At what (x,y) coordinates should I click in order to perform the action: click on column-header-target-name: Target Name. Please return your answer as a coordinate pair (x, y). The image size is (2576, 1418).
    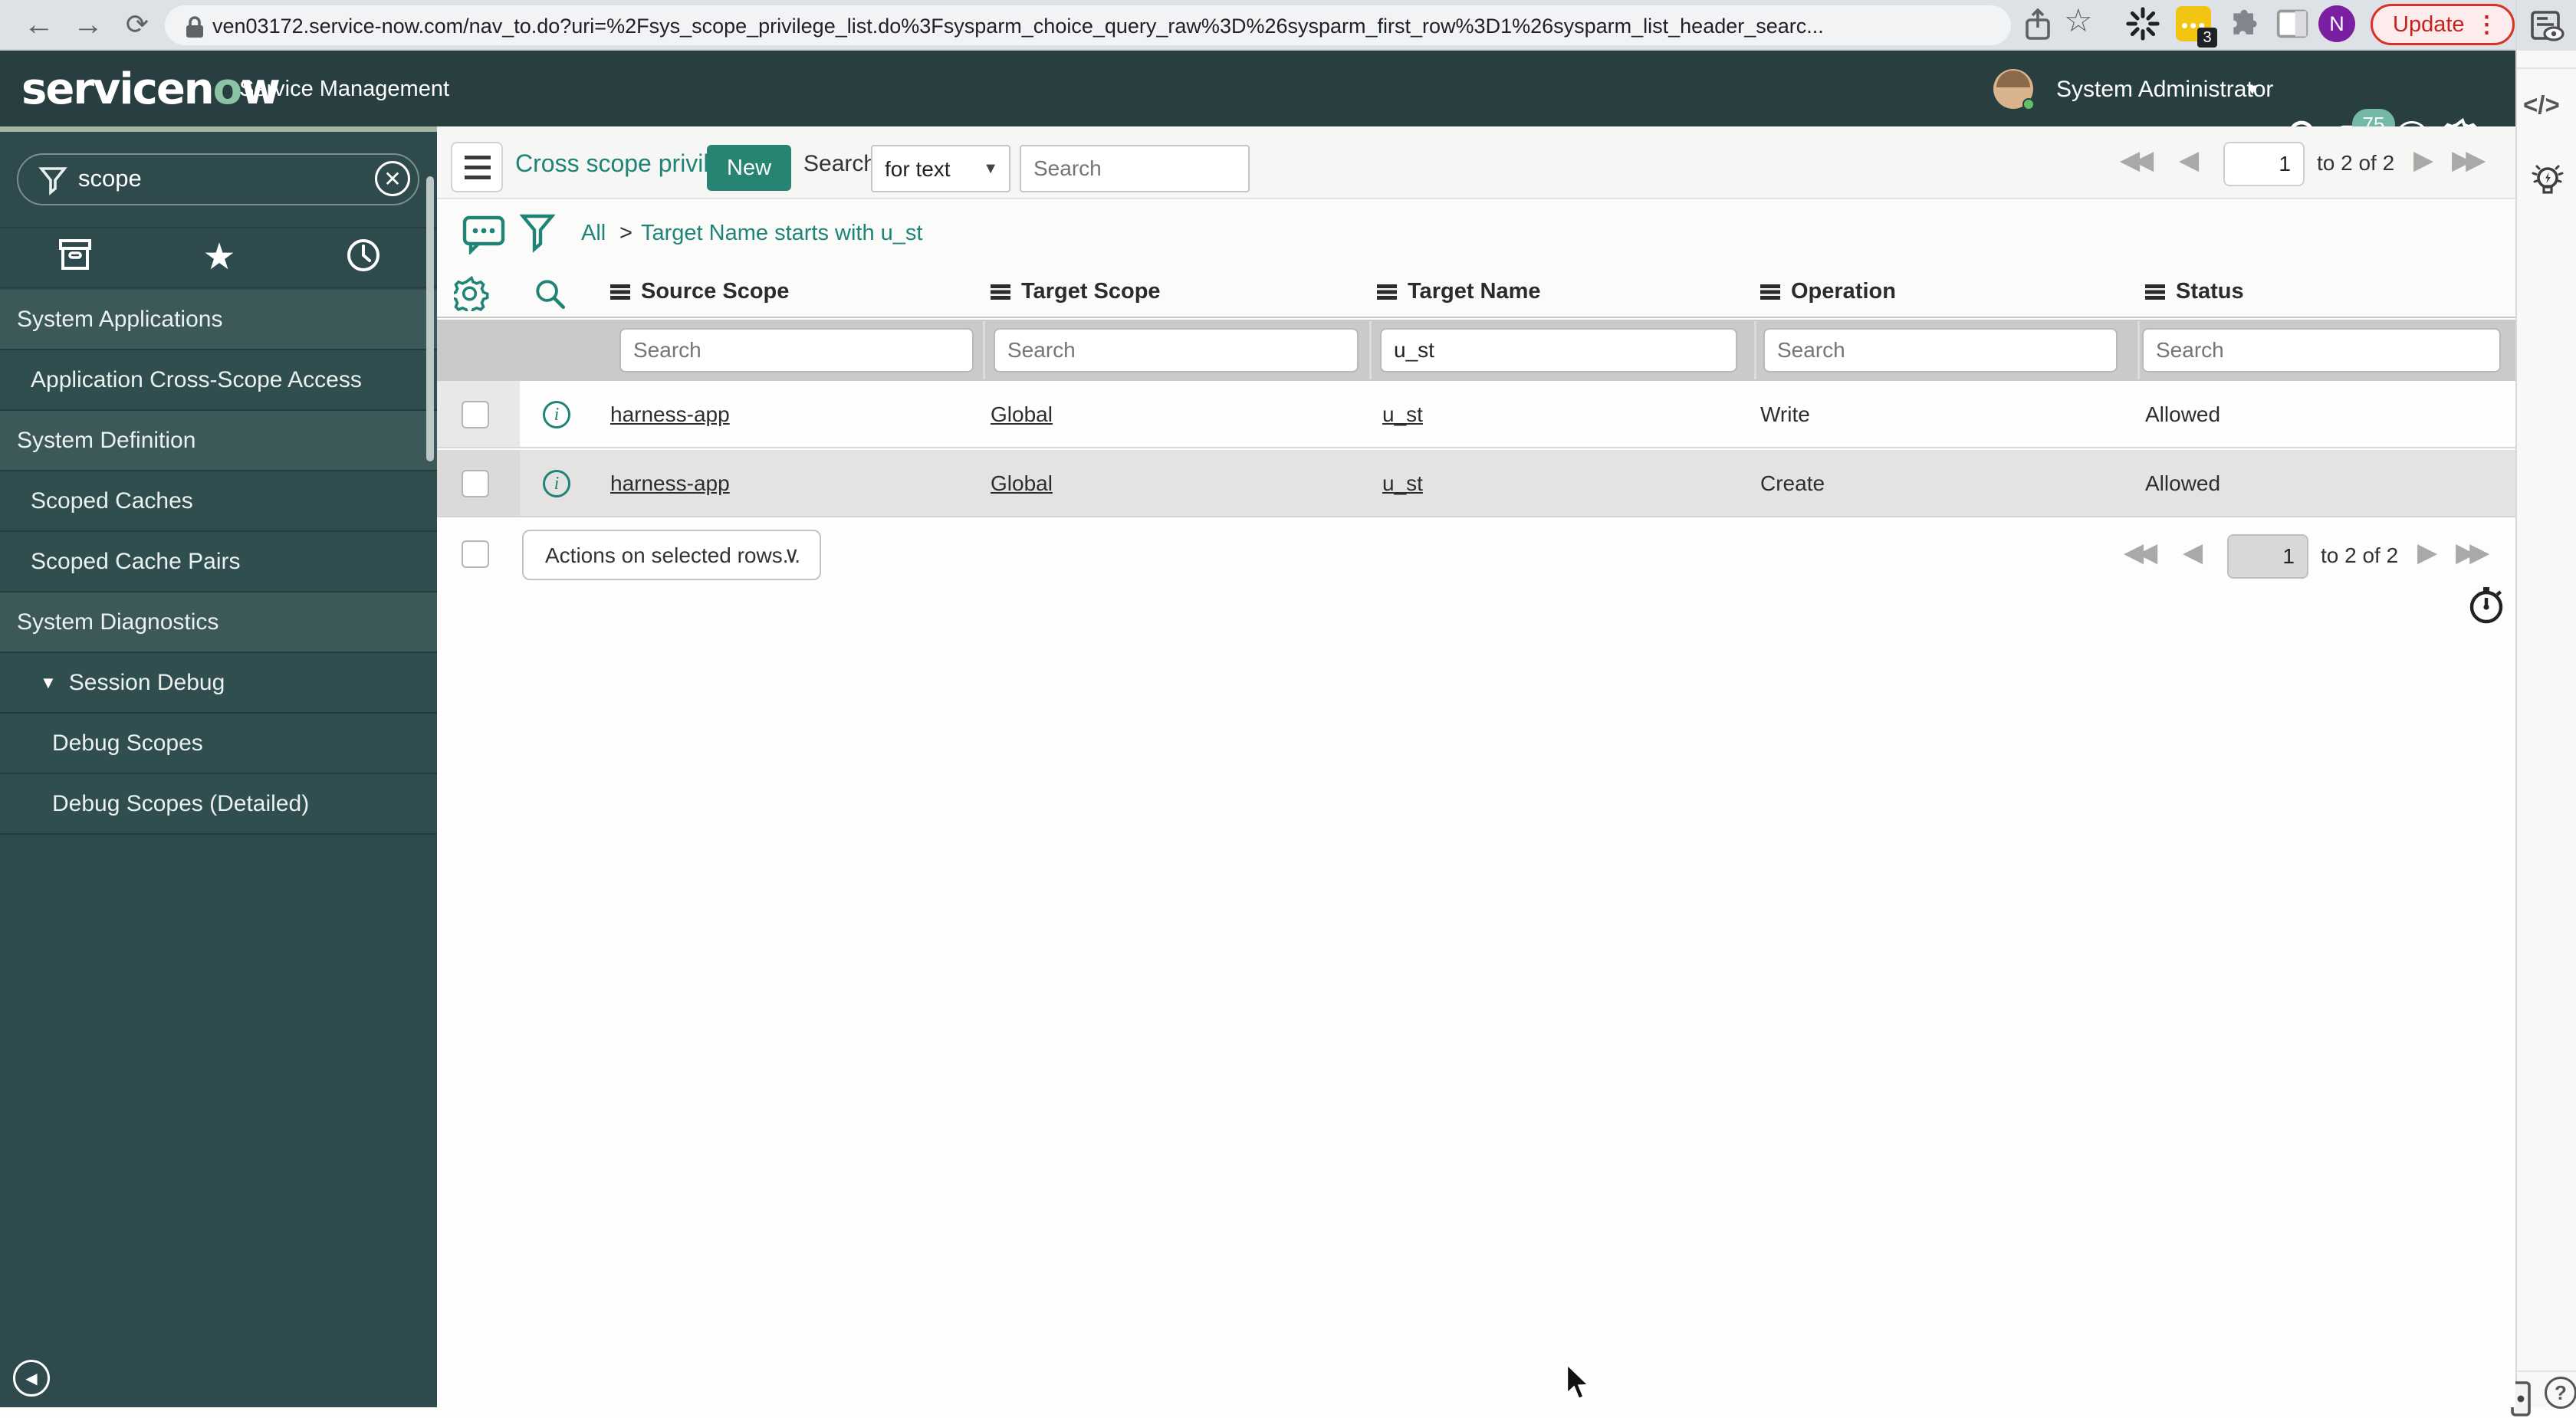
    Looking at the image, I should click on (1459, 292).